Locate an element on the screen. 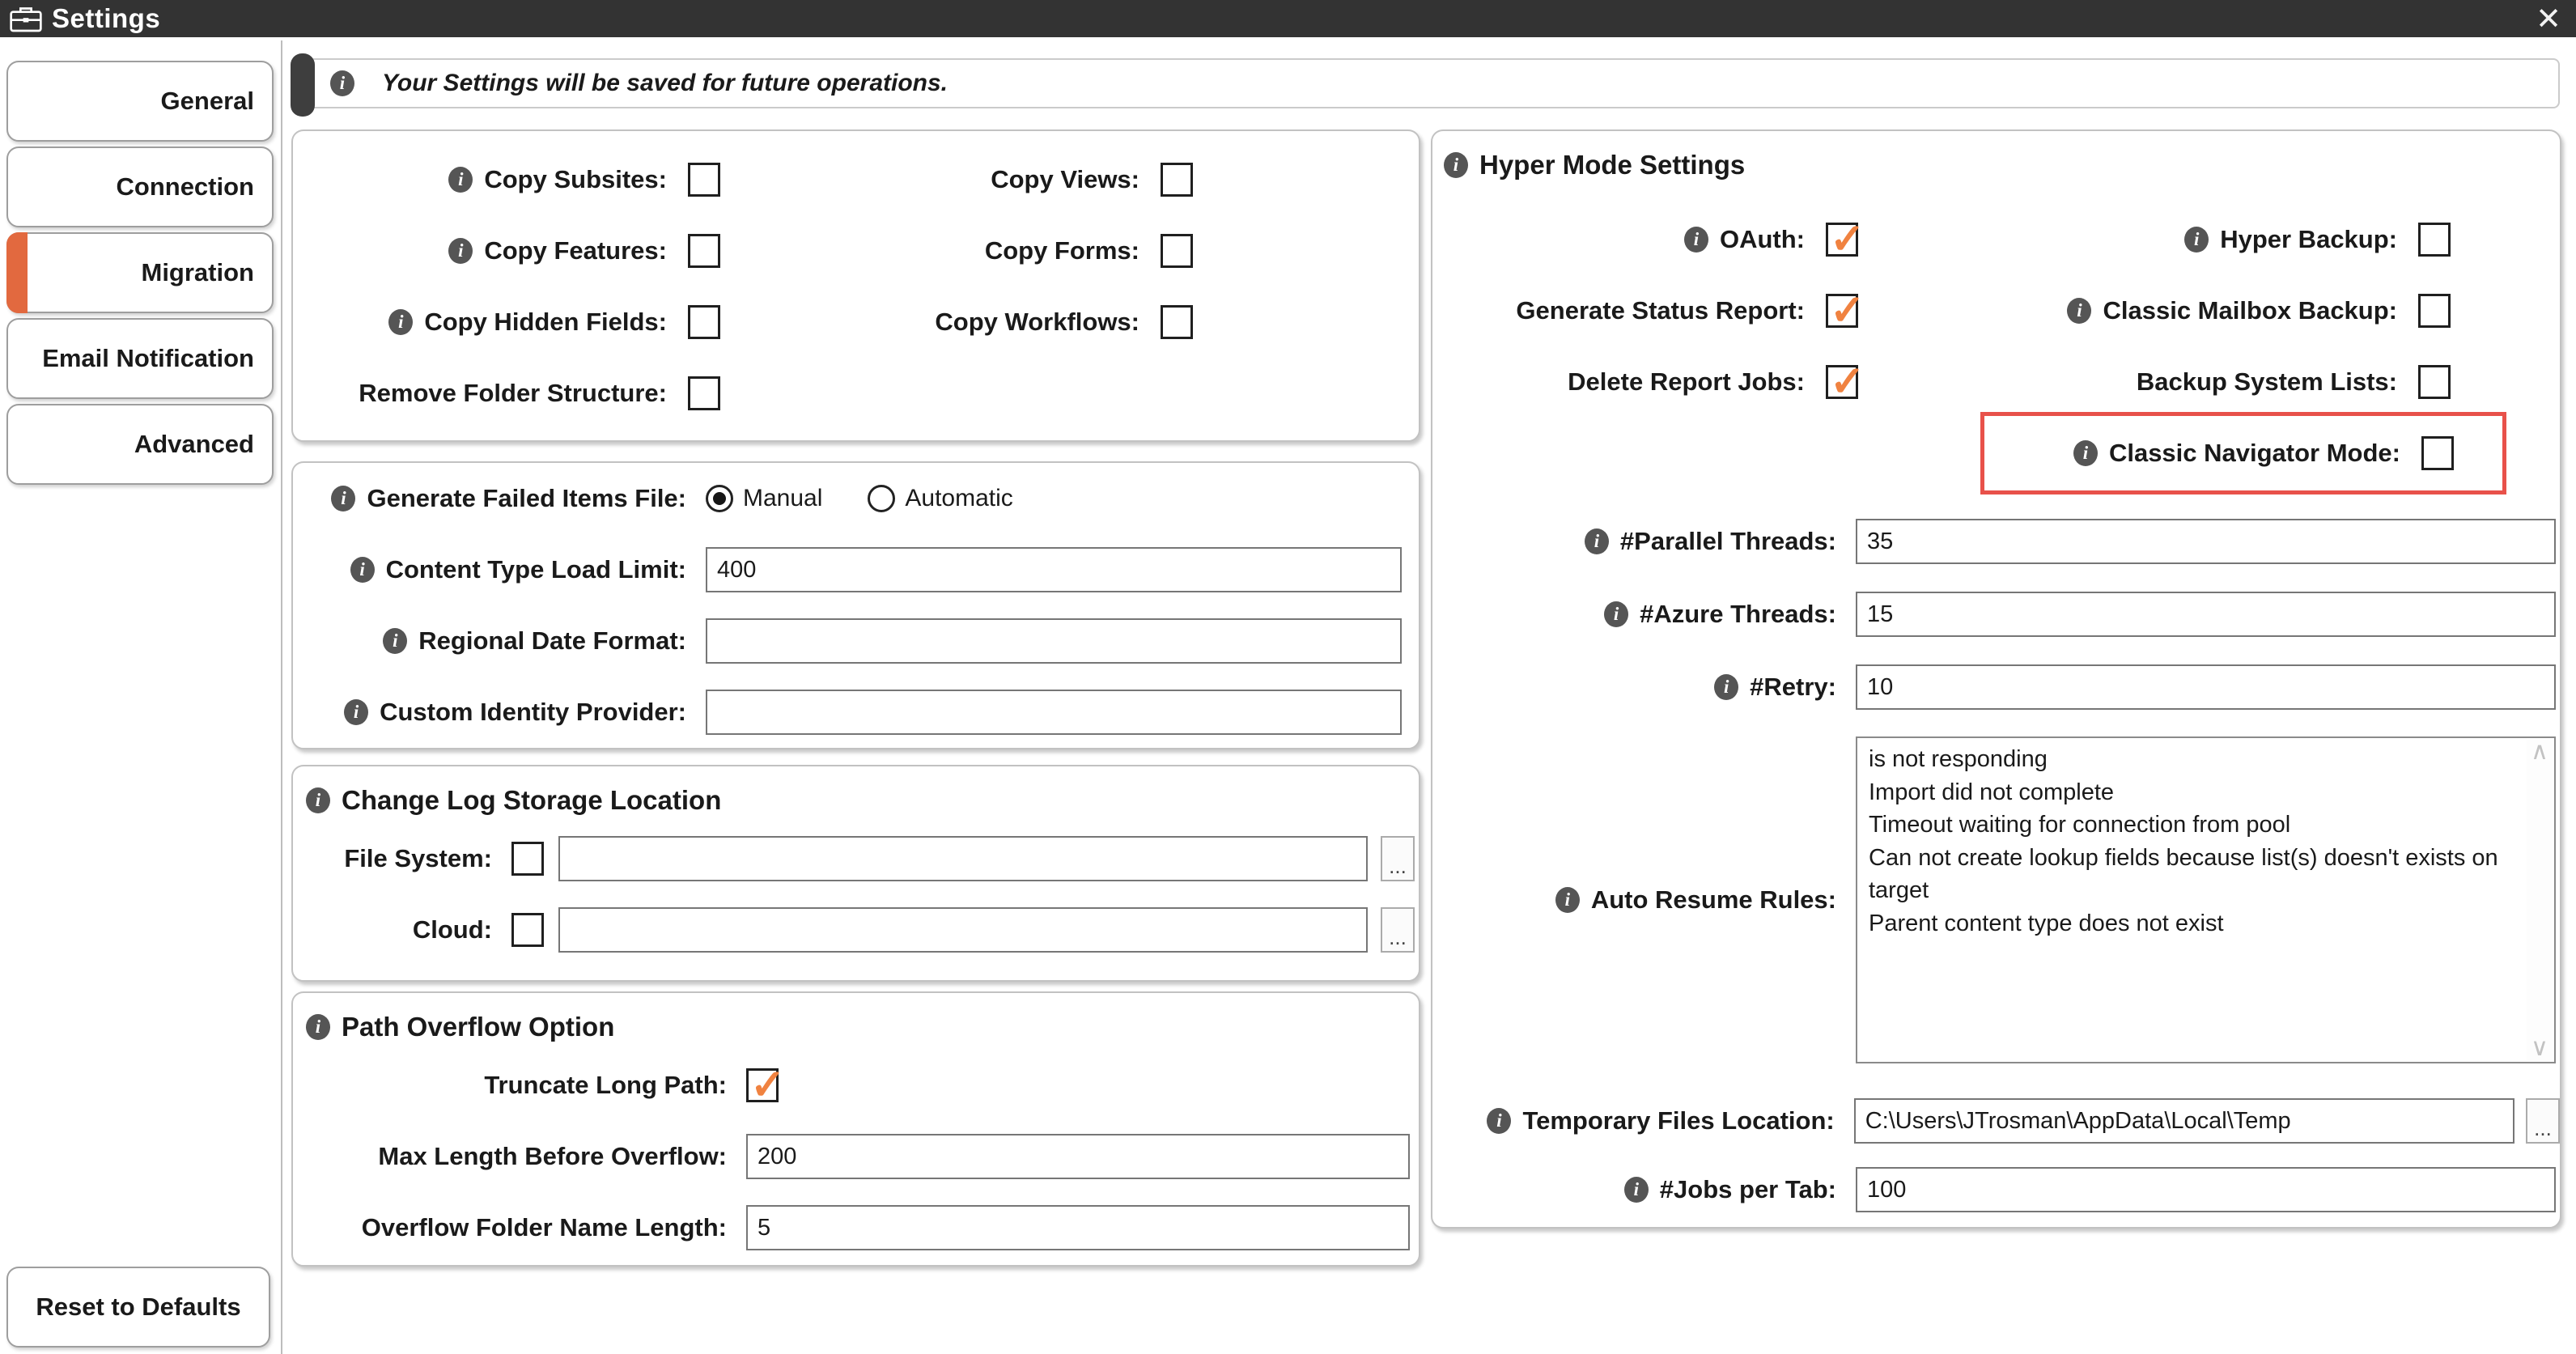  copy-hidden-fields-checkbox is located at coordinates (704, 322).